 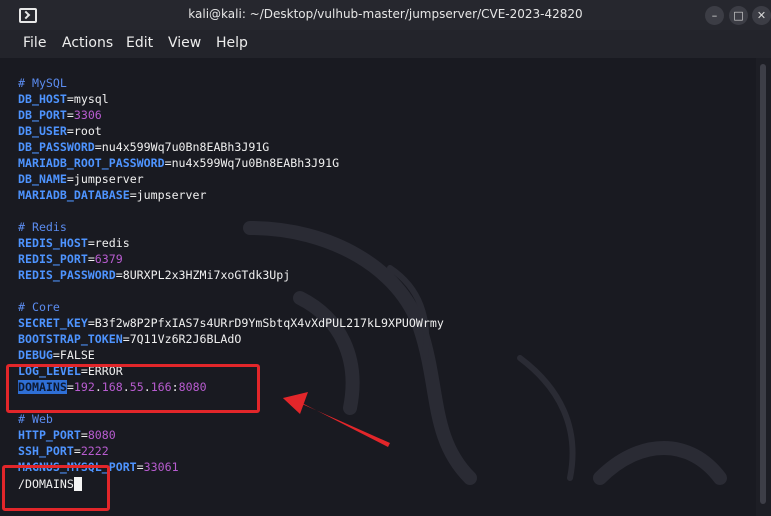 I want to click on menu-help: Help, so click(x=232, y=43).